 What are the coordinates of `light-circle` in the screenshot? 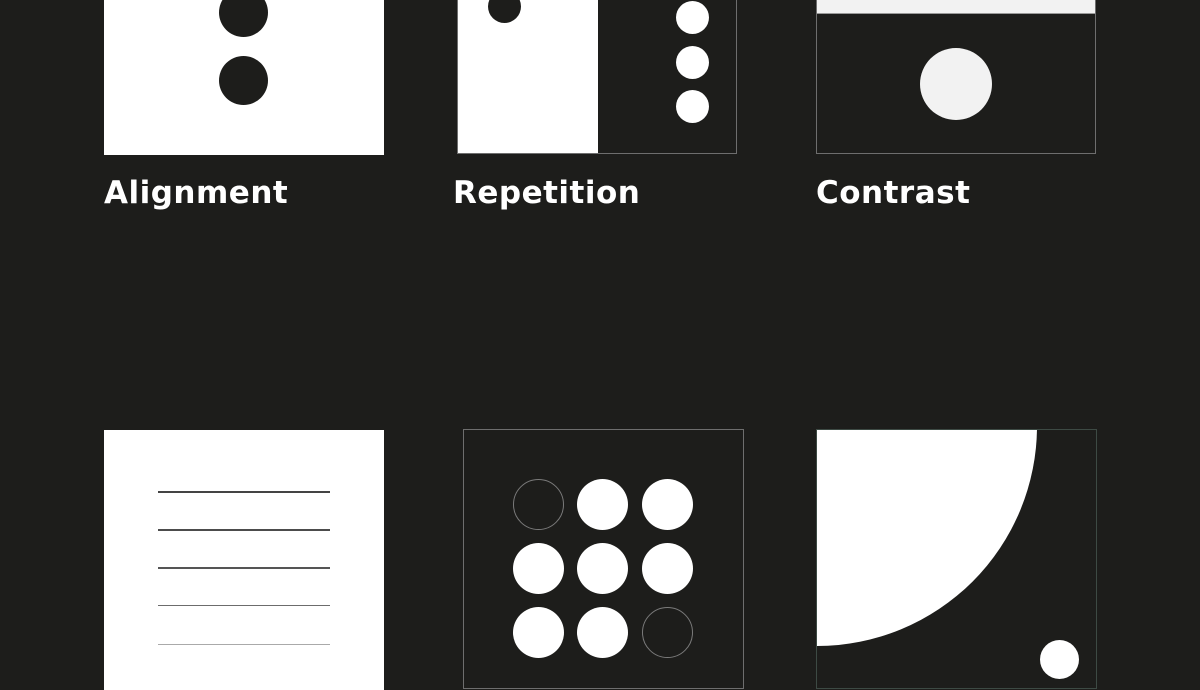 It's located at (956, 84).